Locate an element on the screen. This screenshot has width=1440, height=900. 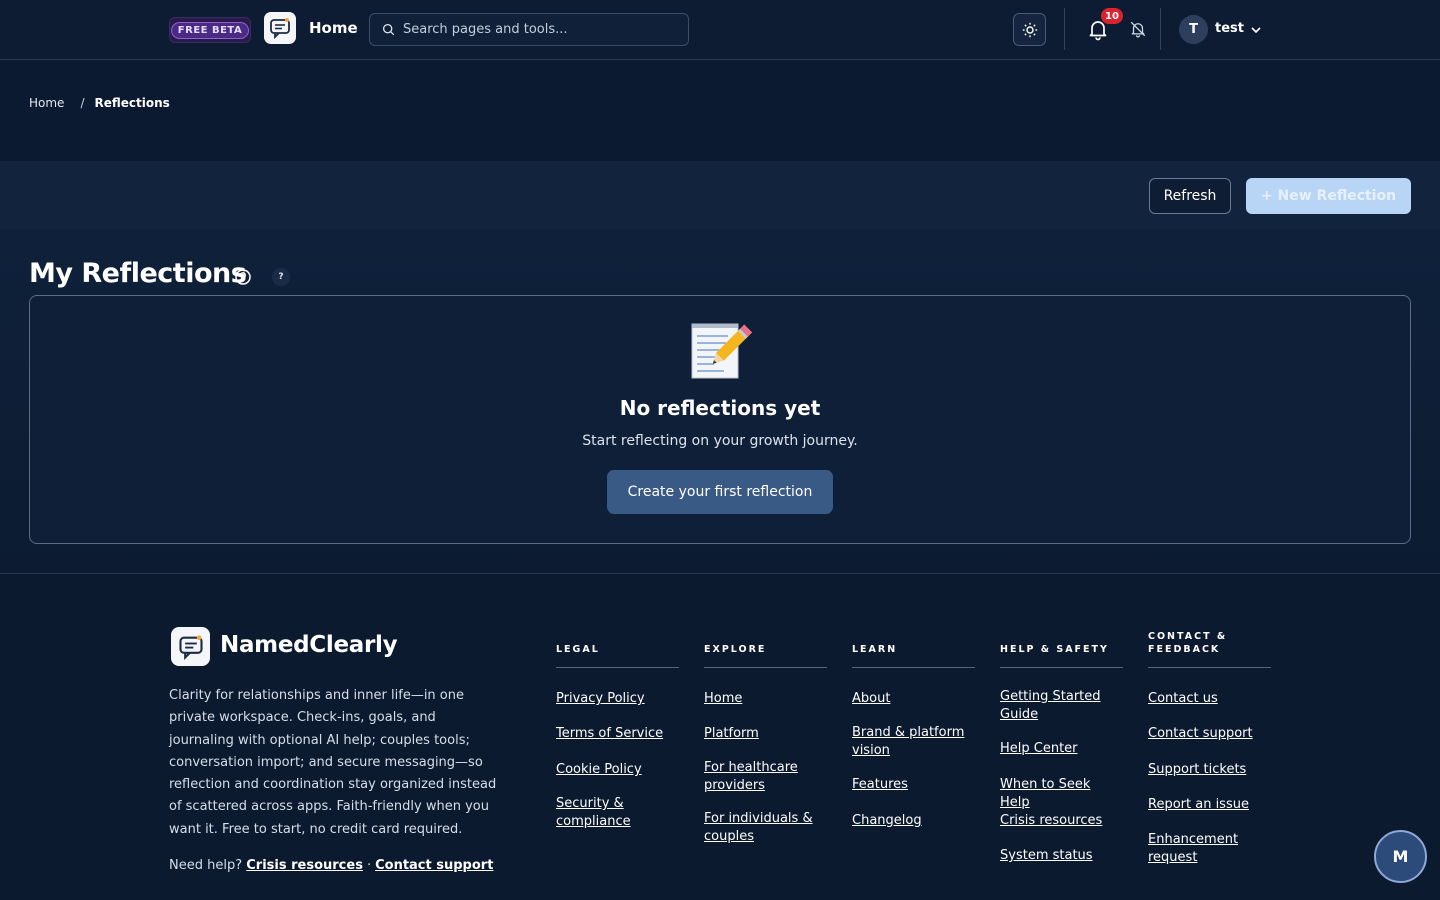
free-beta-label: FREE BETA is located at coordinates (210, 30).